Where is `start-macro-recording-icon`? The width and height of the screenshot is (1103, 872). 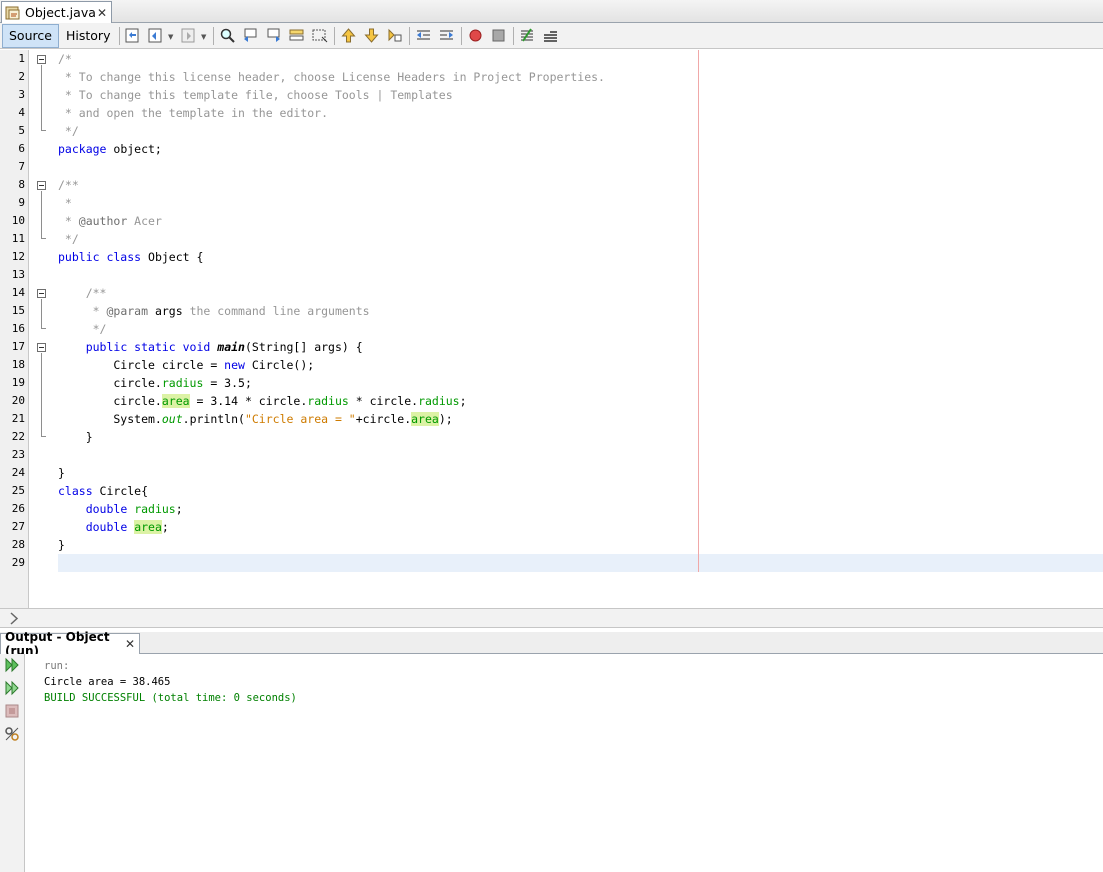
start-macro-recording-icon is located at coordinates (475, 35).